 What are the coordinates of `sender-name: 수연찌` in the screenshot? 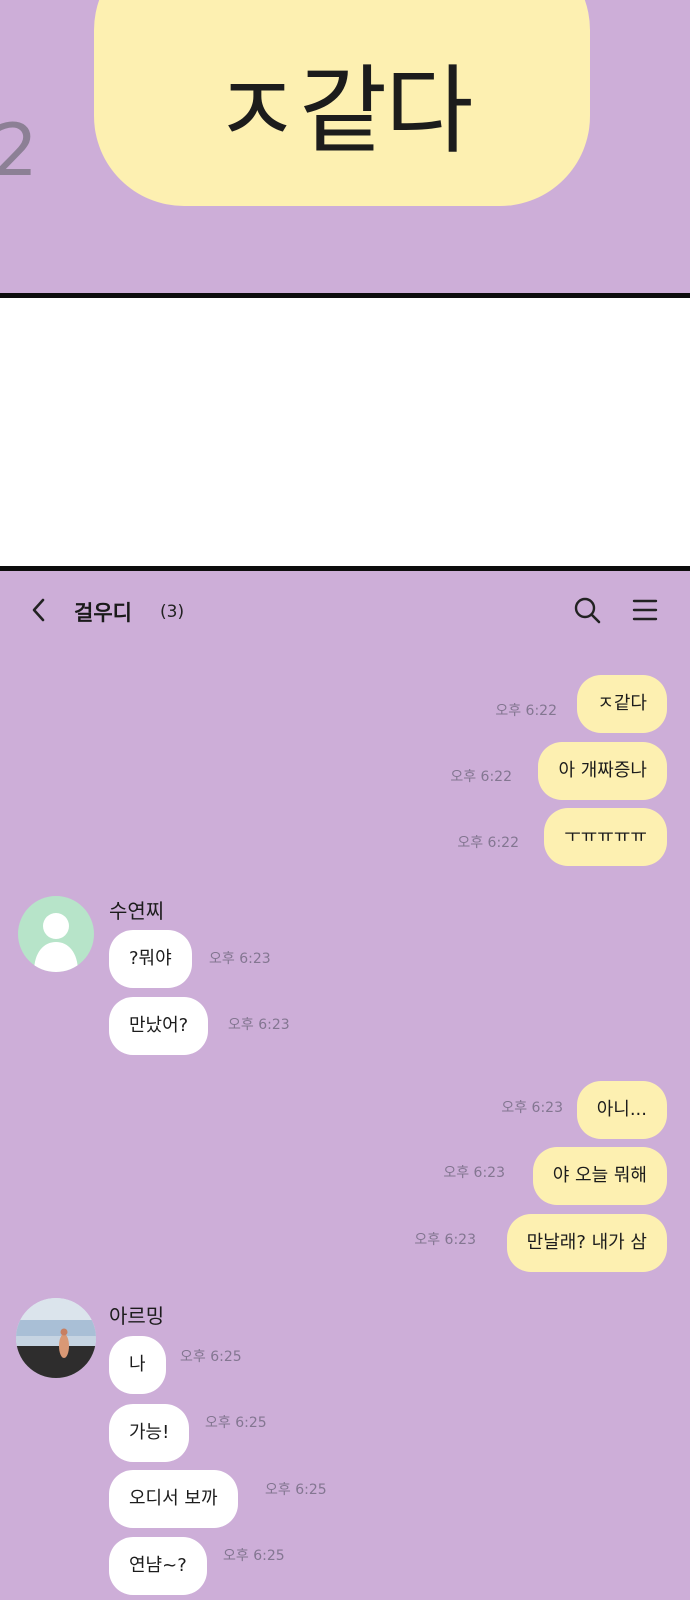 It's located at (137, 911).